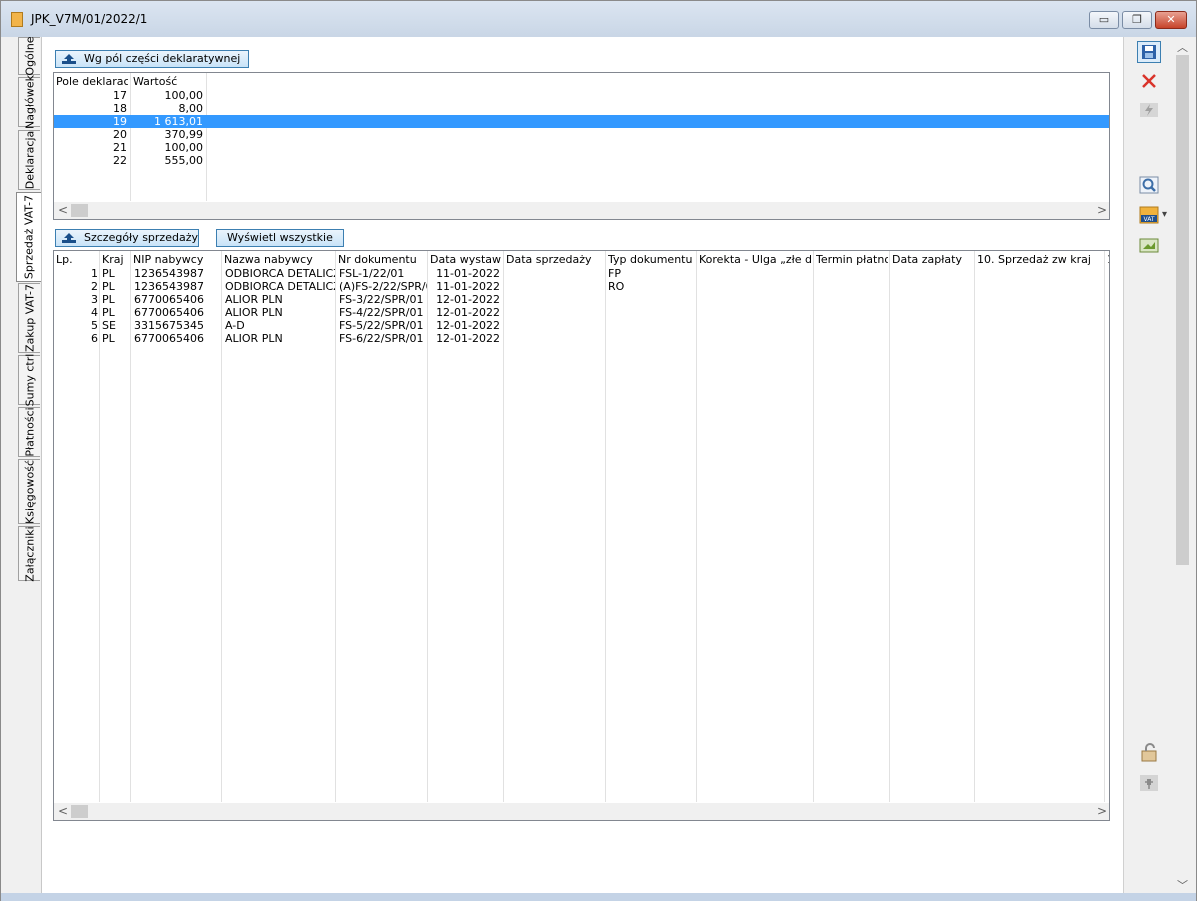  Describe the element at coordinates (1149, 215) in the screenshot. I see `vat-button: VAT` at that location.